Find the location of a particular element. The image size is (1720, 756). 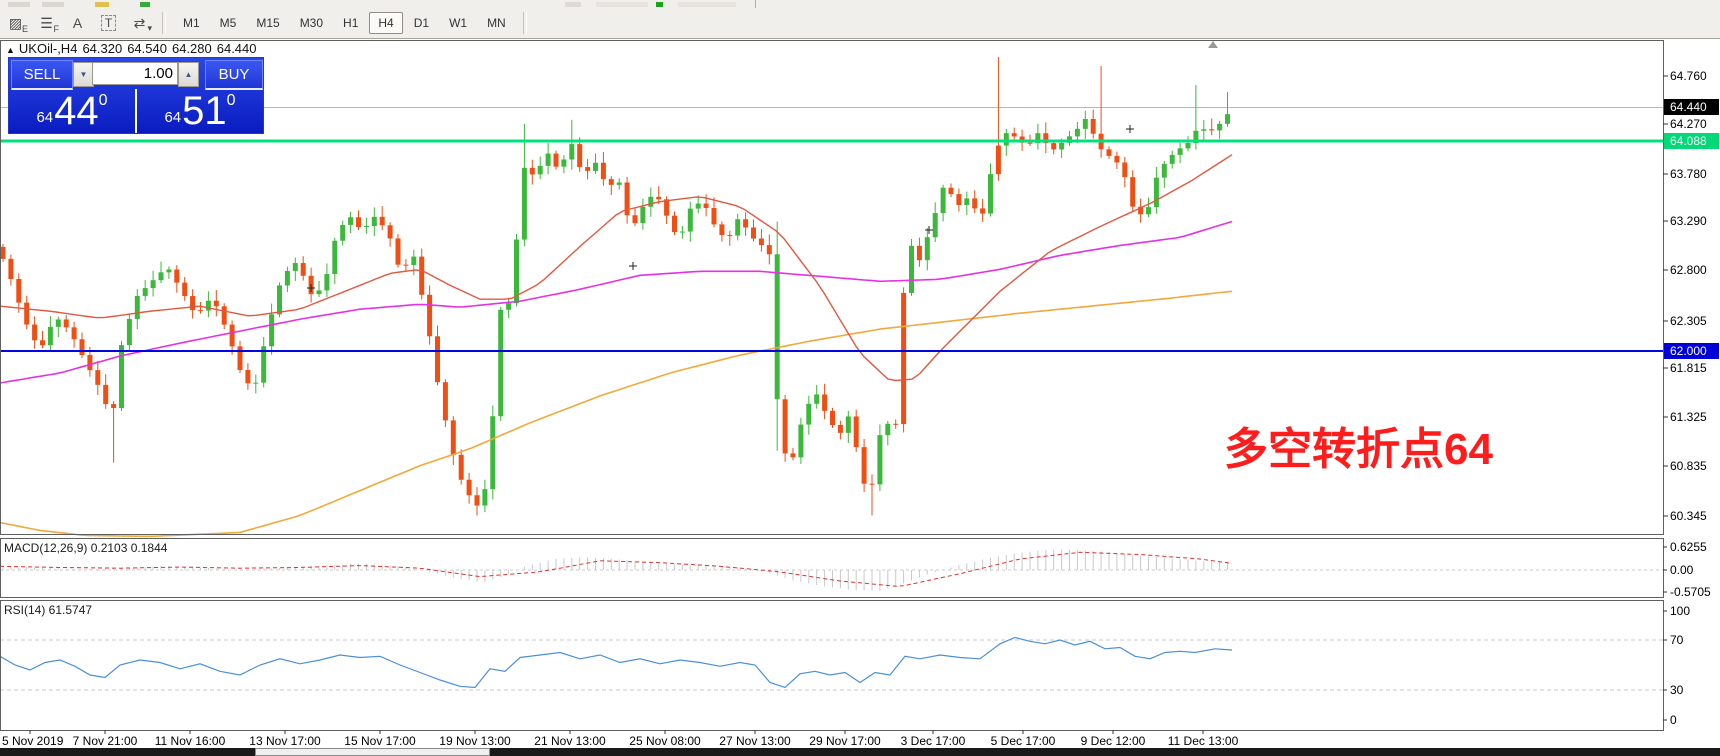

symbol-period-label: UKOil-,H4 is located at coordinates (48, 48).